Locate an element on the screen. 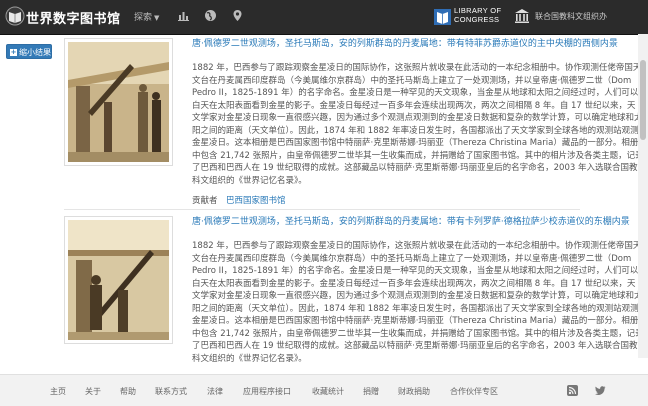  footer-link-help: 帮助 is located at coordinates (128, 391).